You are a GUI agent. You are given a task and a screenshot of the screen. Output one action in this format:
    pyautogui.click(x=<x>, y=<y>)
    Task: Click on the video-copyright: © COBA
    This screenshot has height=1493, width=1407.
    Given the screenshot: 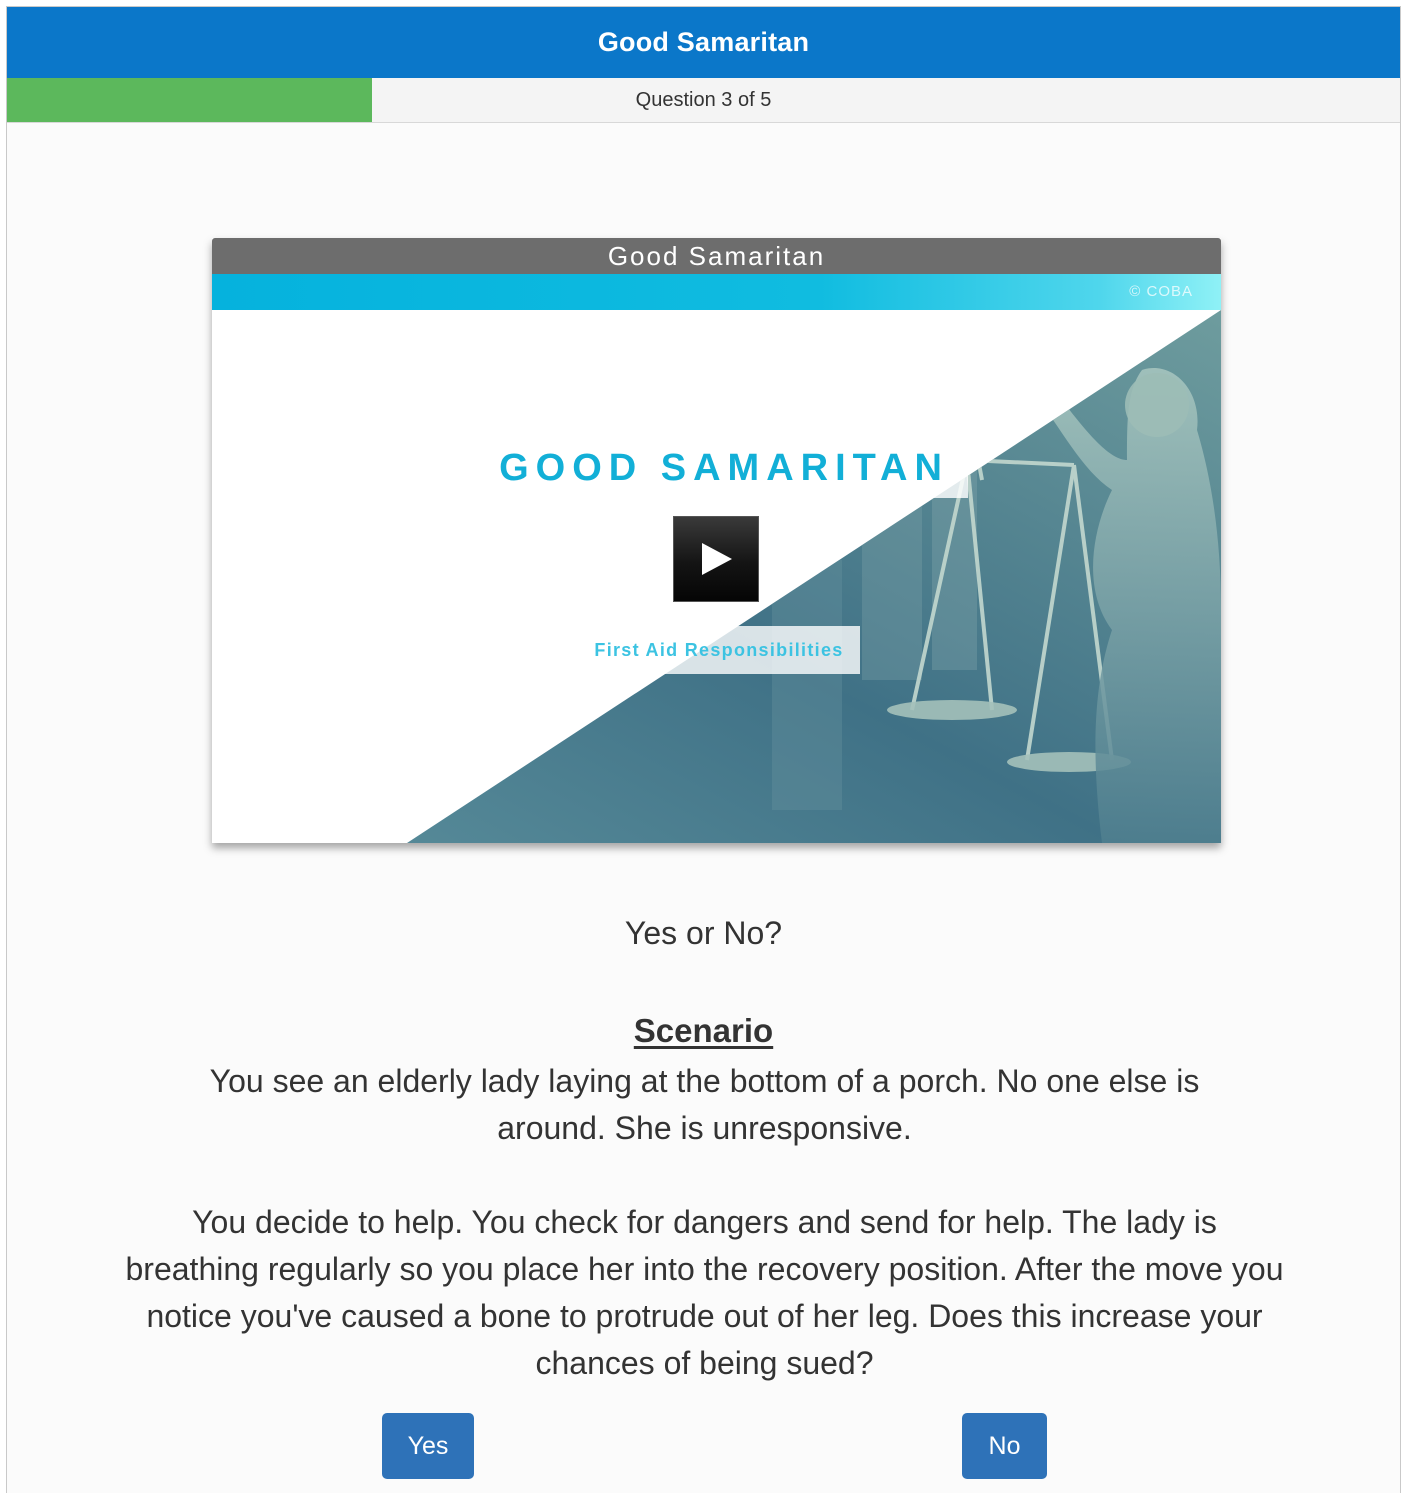 What is the action you would take?
    pyautogui.click(x=1161, y=291)
    